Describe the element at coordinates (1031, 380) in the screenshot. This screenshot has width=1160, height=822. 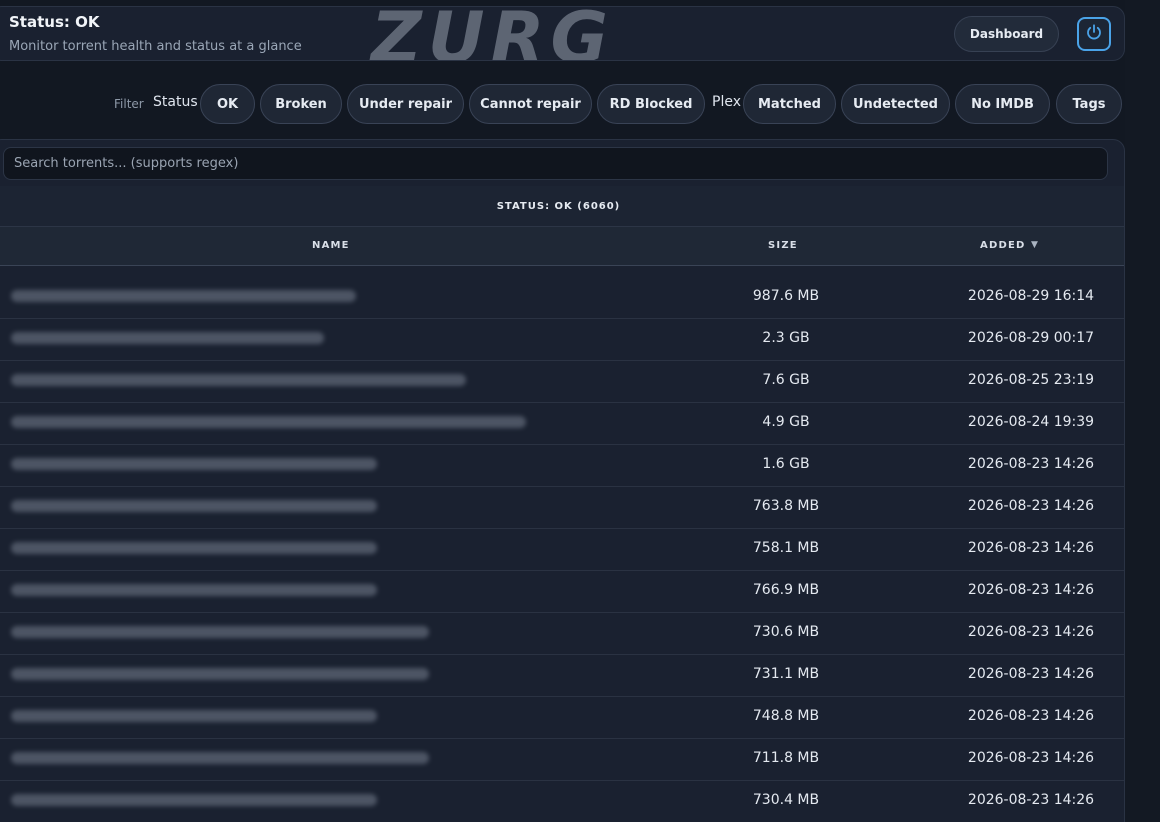
I see `row-added: 2026-08-25 23:19` at that location.